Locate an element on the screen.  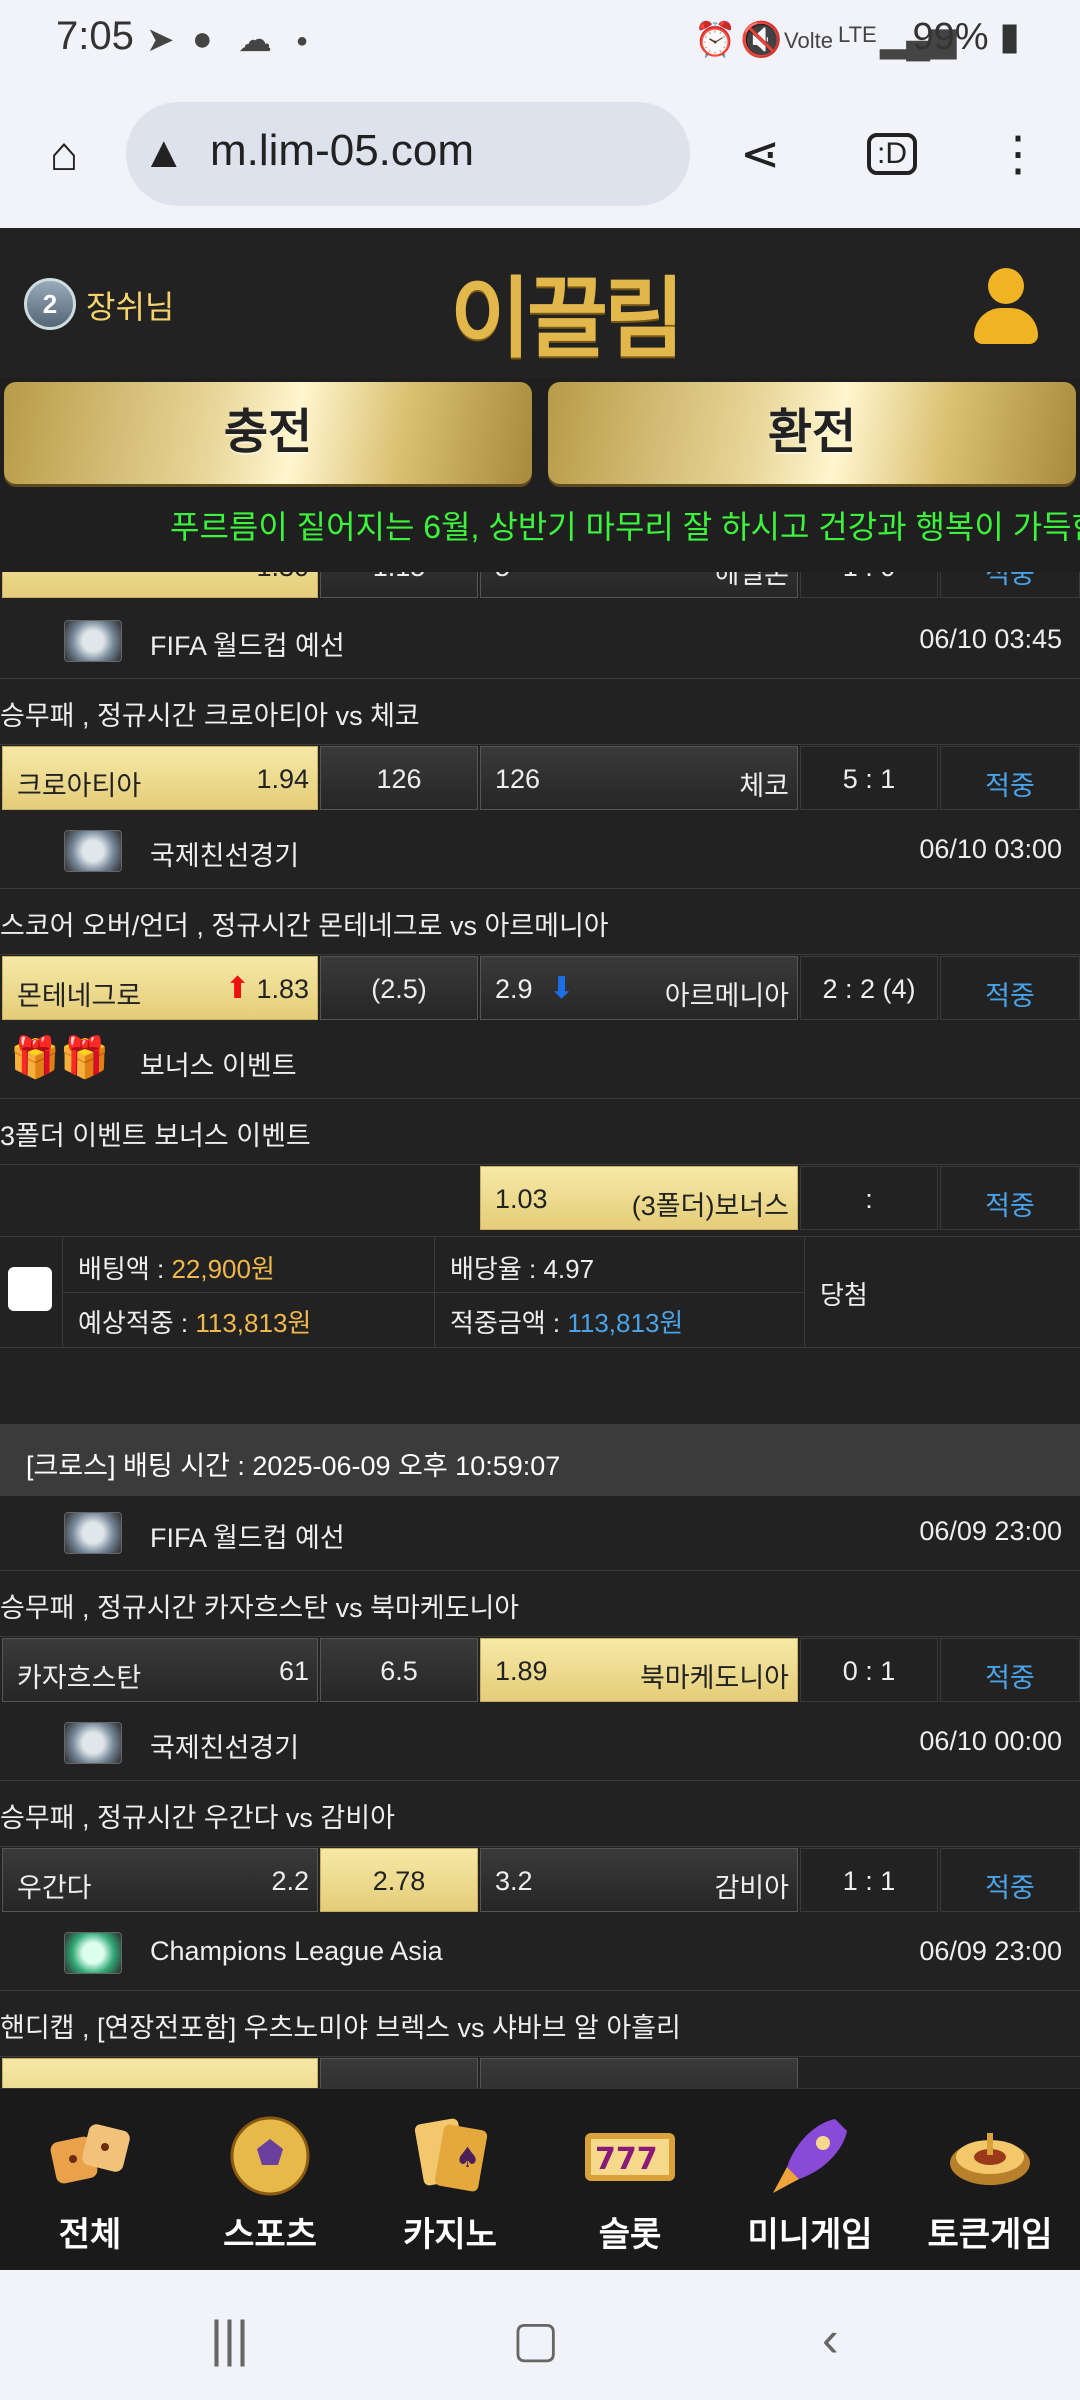
status-badge: 당첨 is located at coordinates (844, 1295).